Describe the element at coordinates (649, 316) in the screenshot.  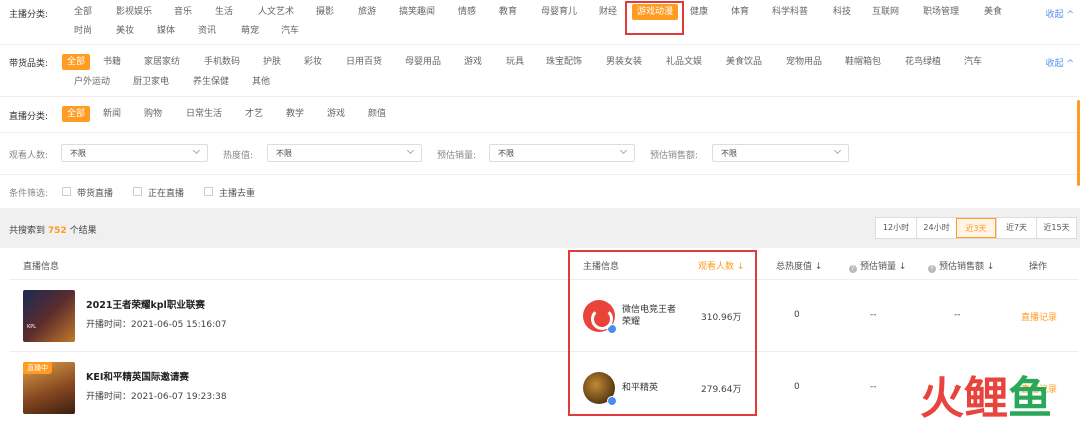
I see `anchor-name: 微信电竞王者荣耀` at that location.